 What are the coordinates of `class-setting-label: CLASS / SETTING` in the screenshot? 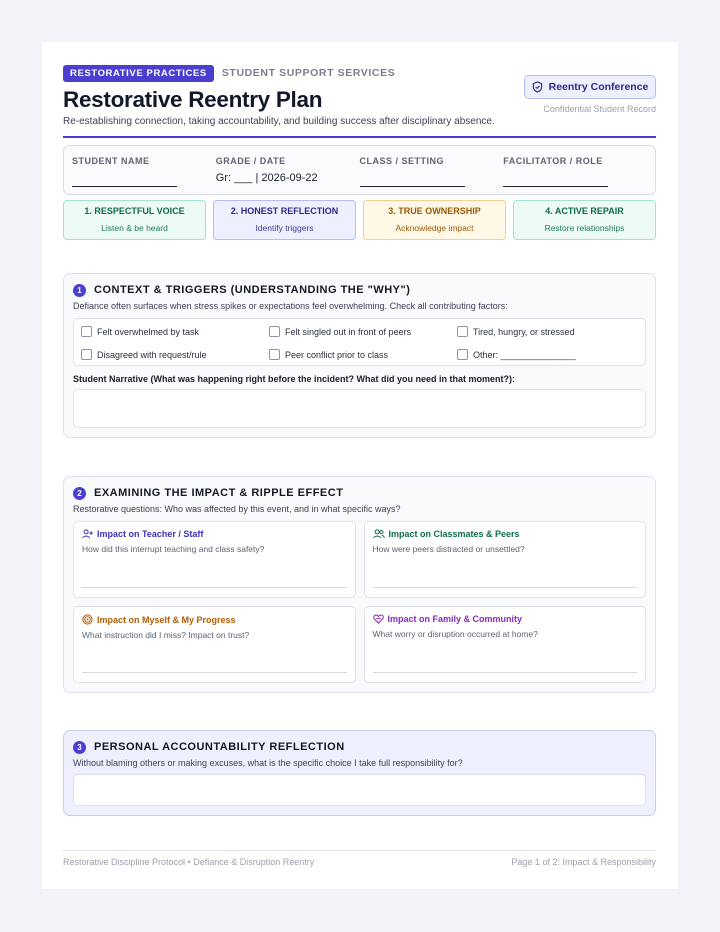 It's located at (402, 161).